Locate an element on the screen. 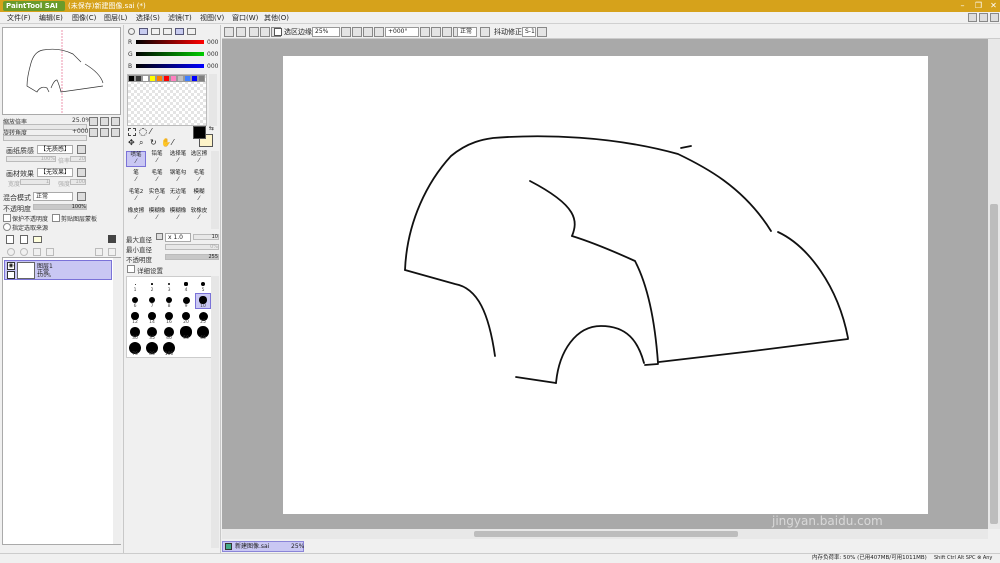 The height and width of the screenshot is (563, 1000). deselect-button is located at coordinates (254, 32).